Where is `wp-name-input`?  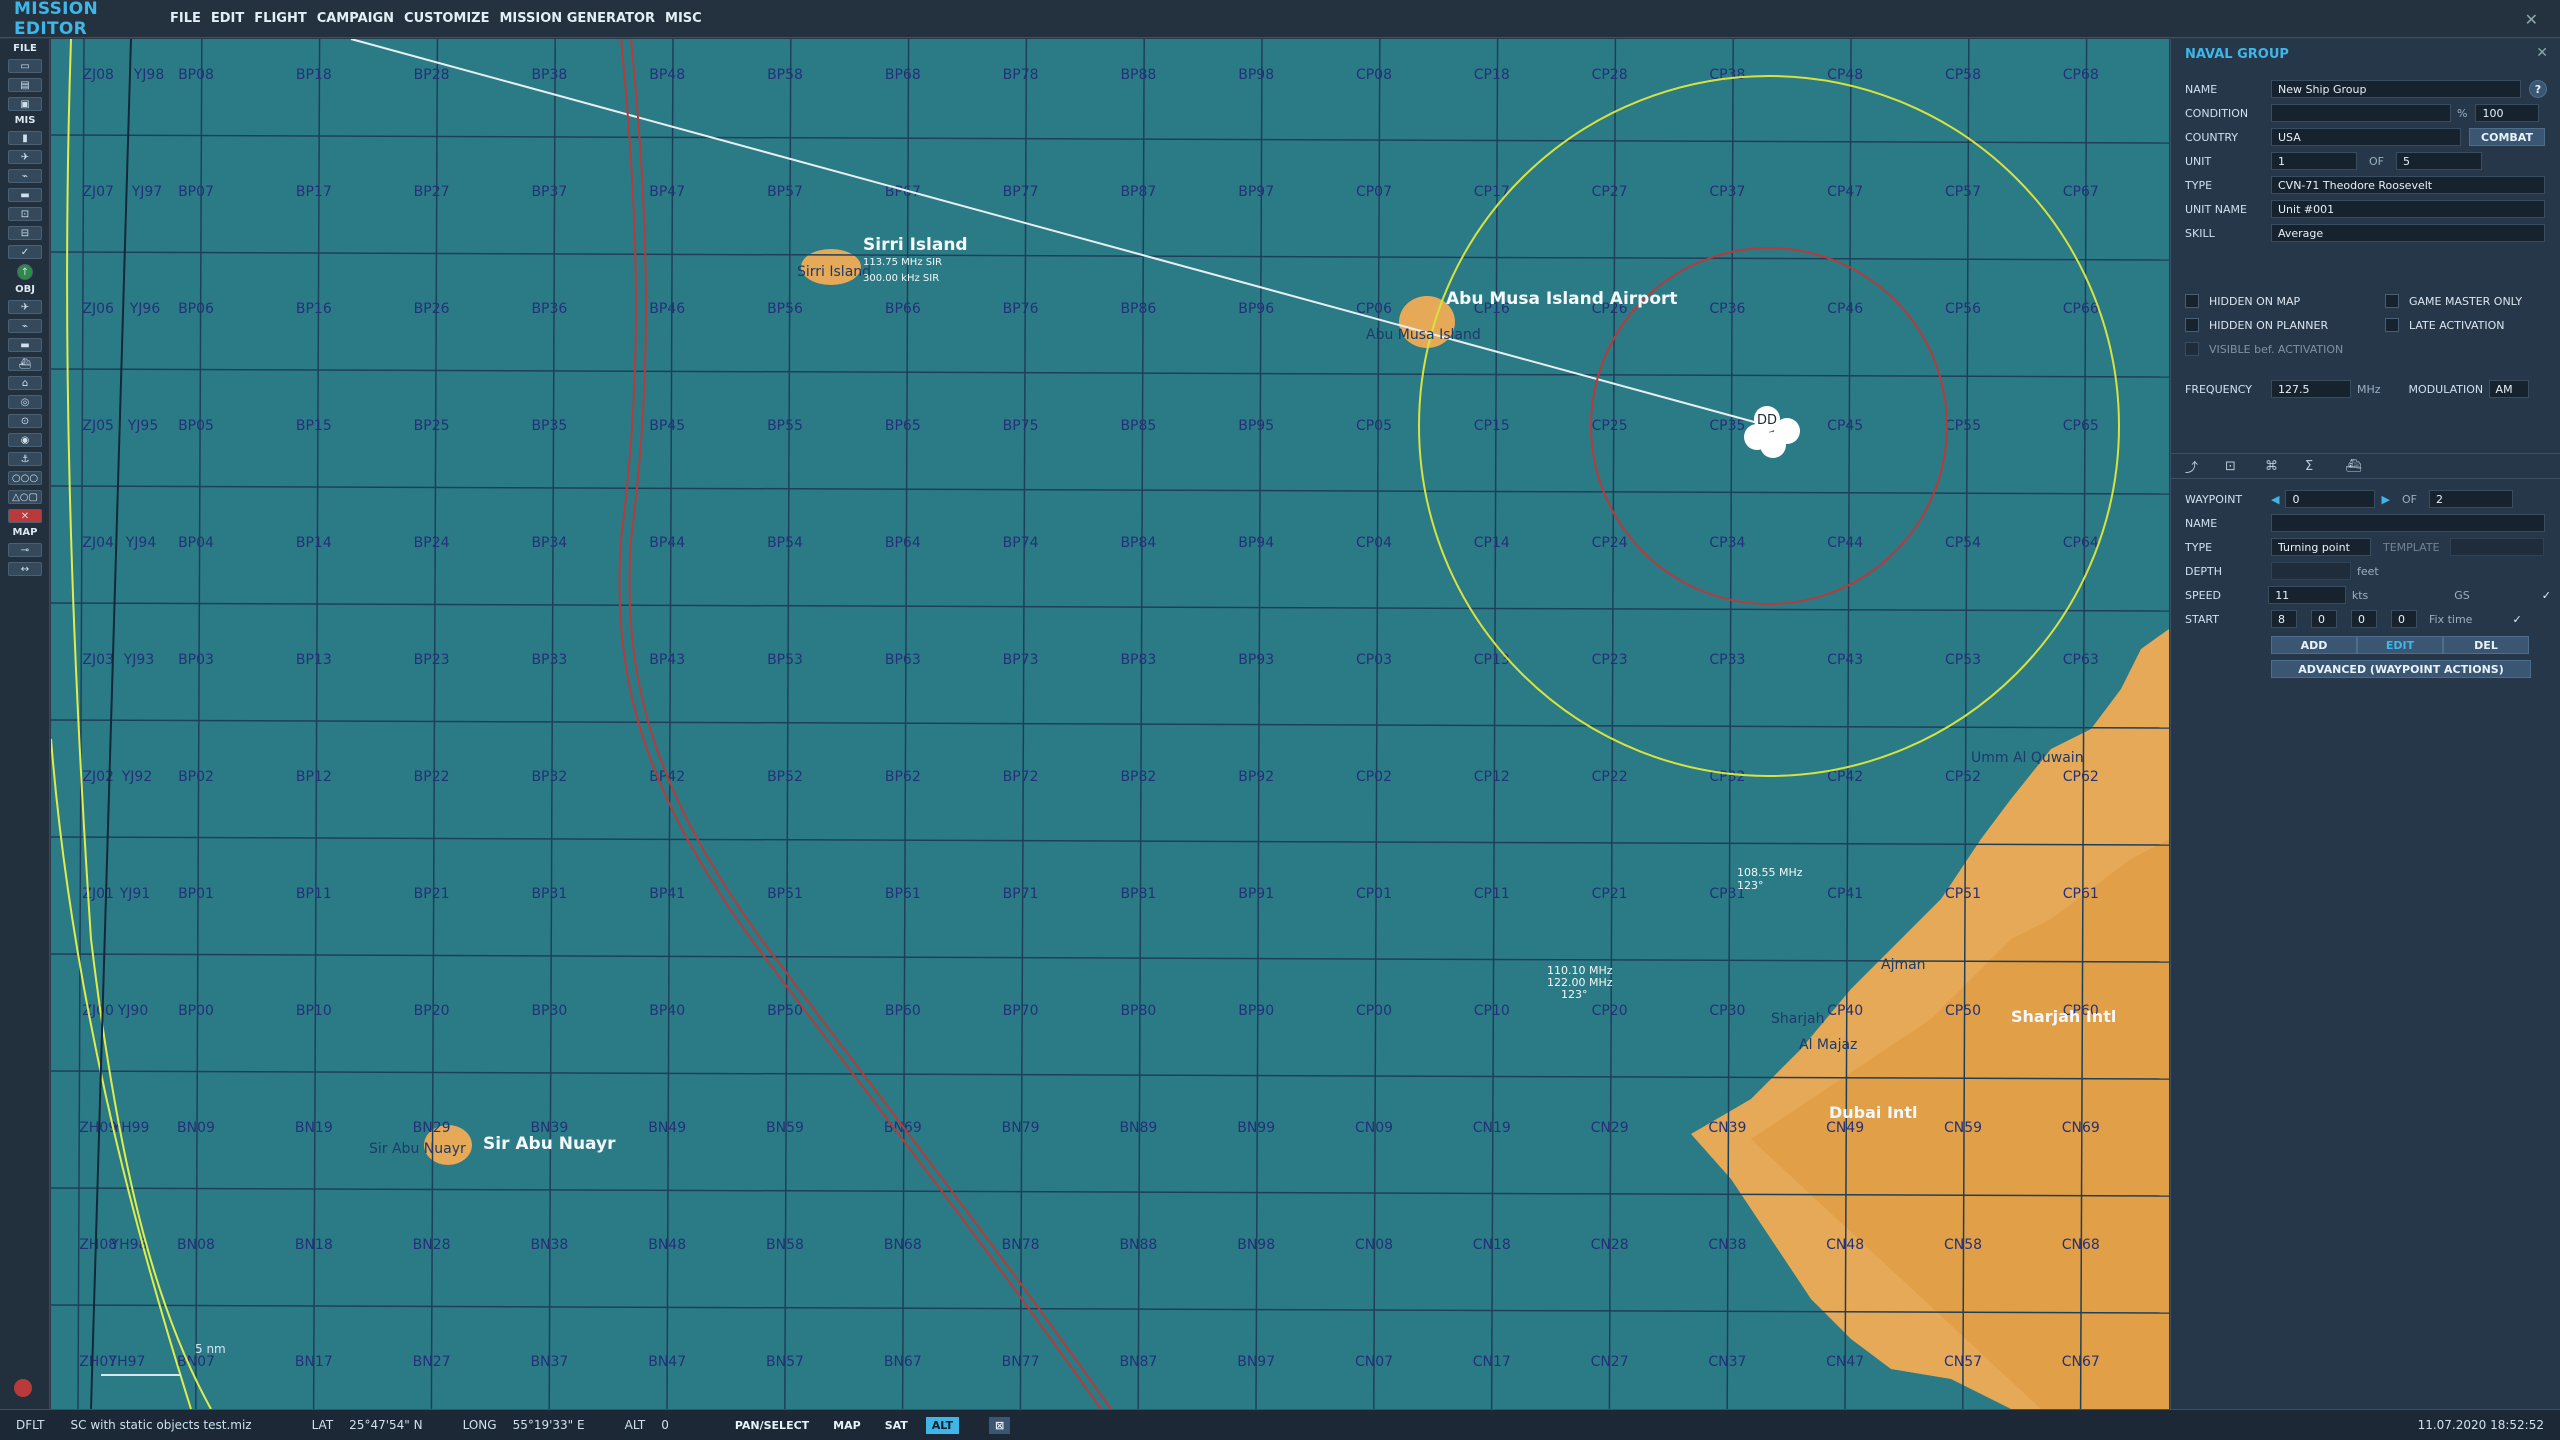
wp-name-input is located at coordinates (2408, 523).